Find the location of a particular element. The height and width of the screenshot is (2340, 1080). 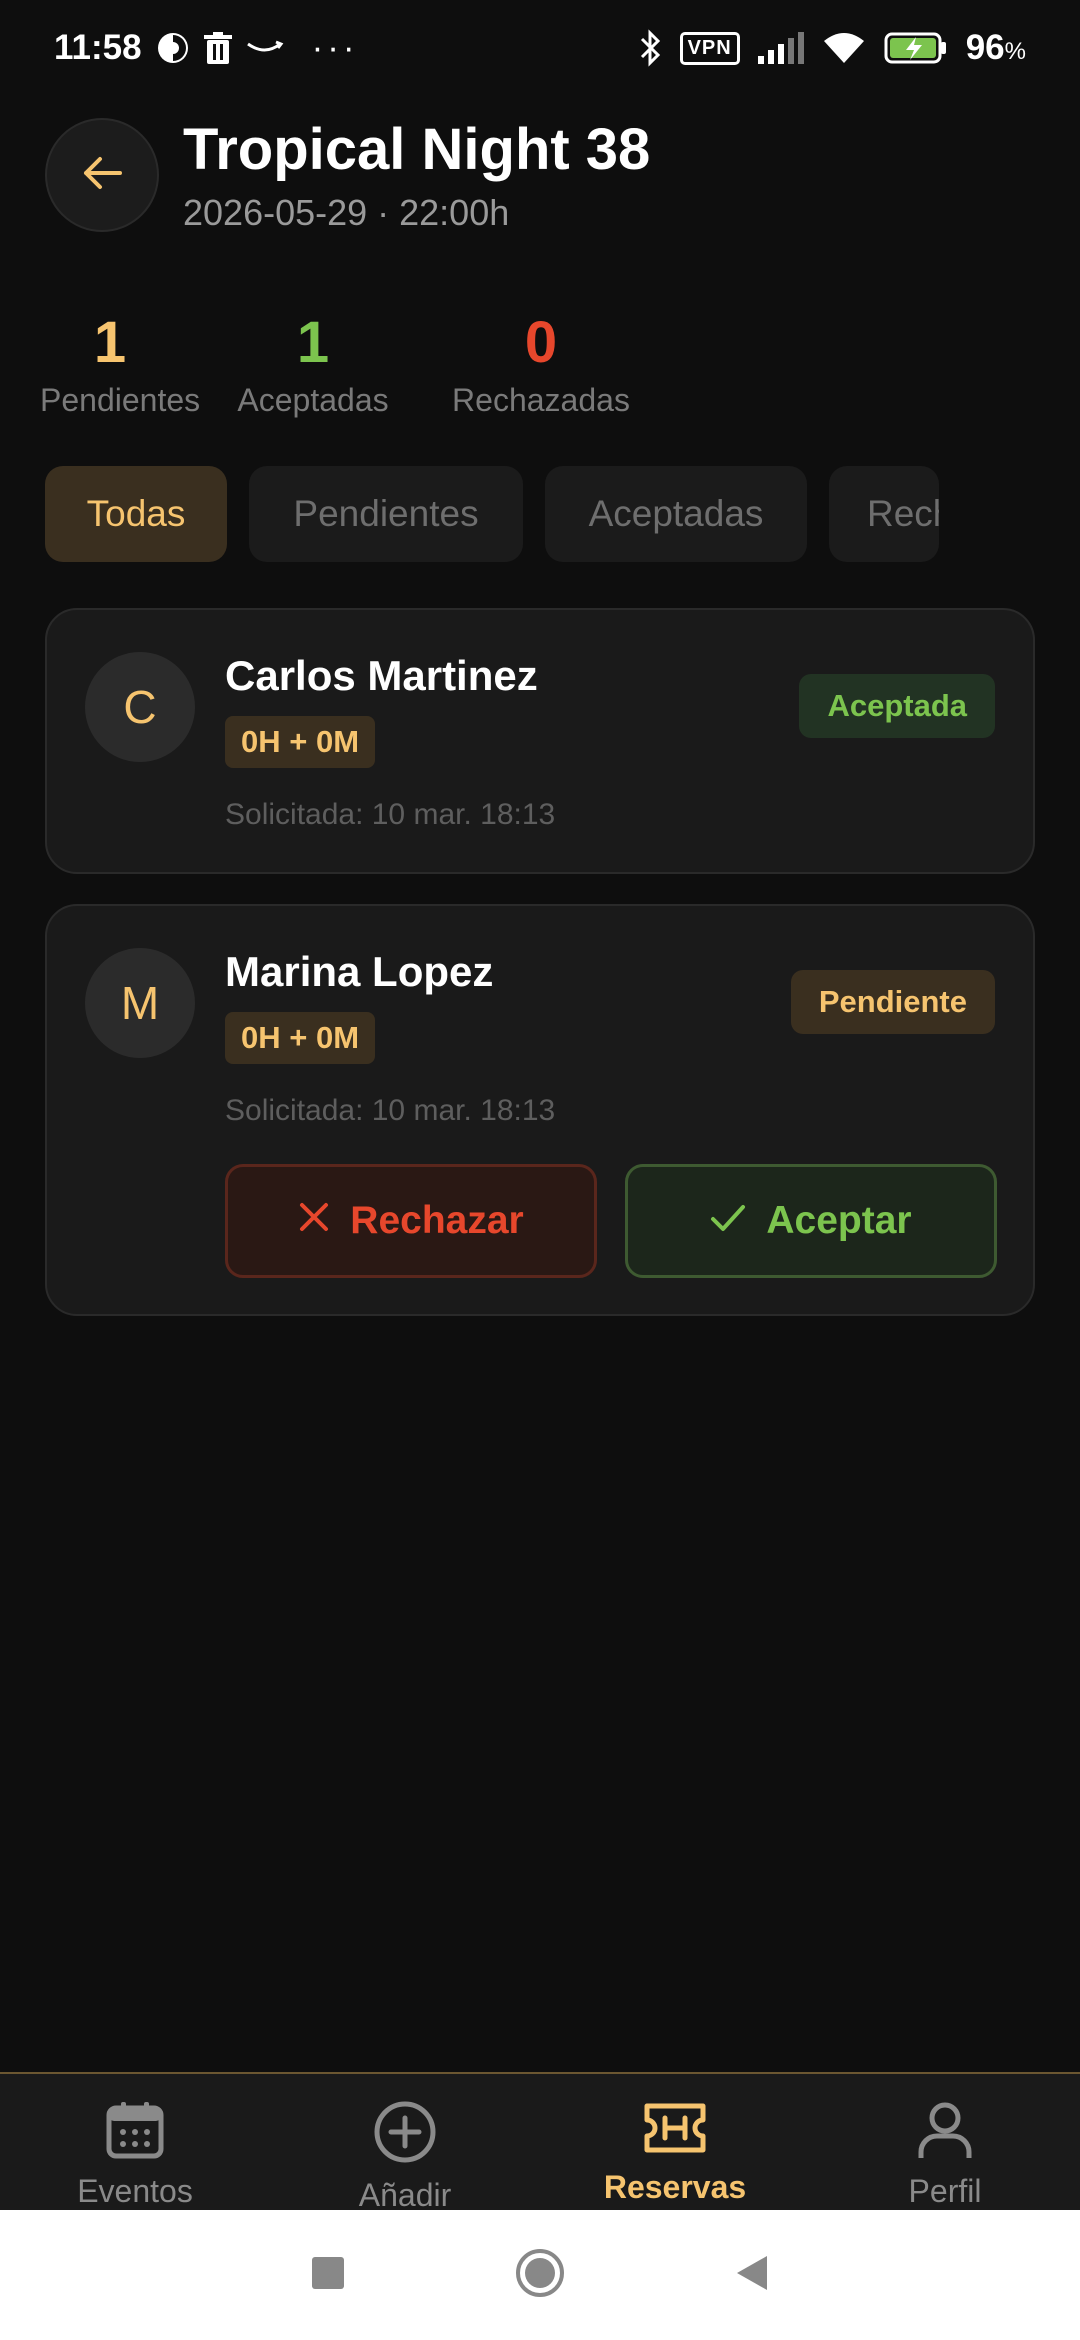

reject-button: Rechazar is located at coordinates (411, 1221).